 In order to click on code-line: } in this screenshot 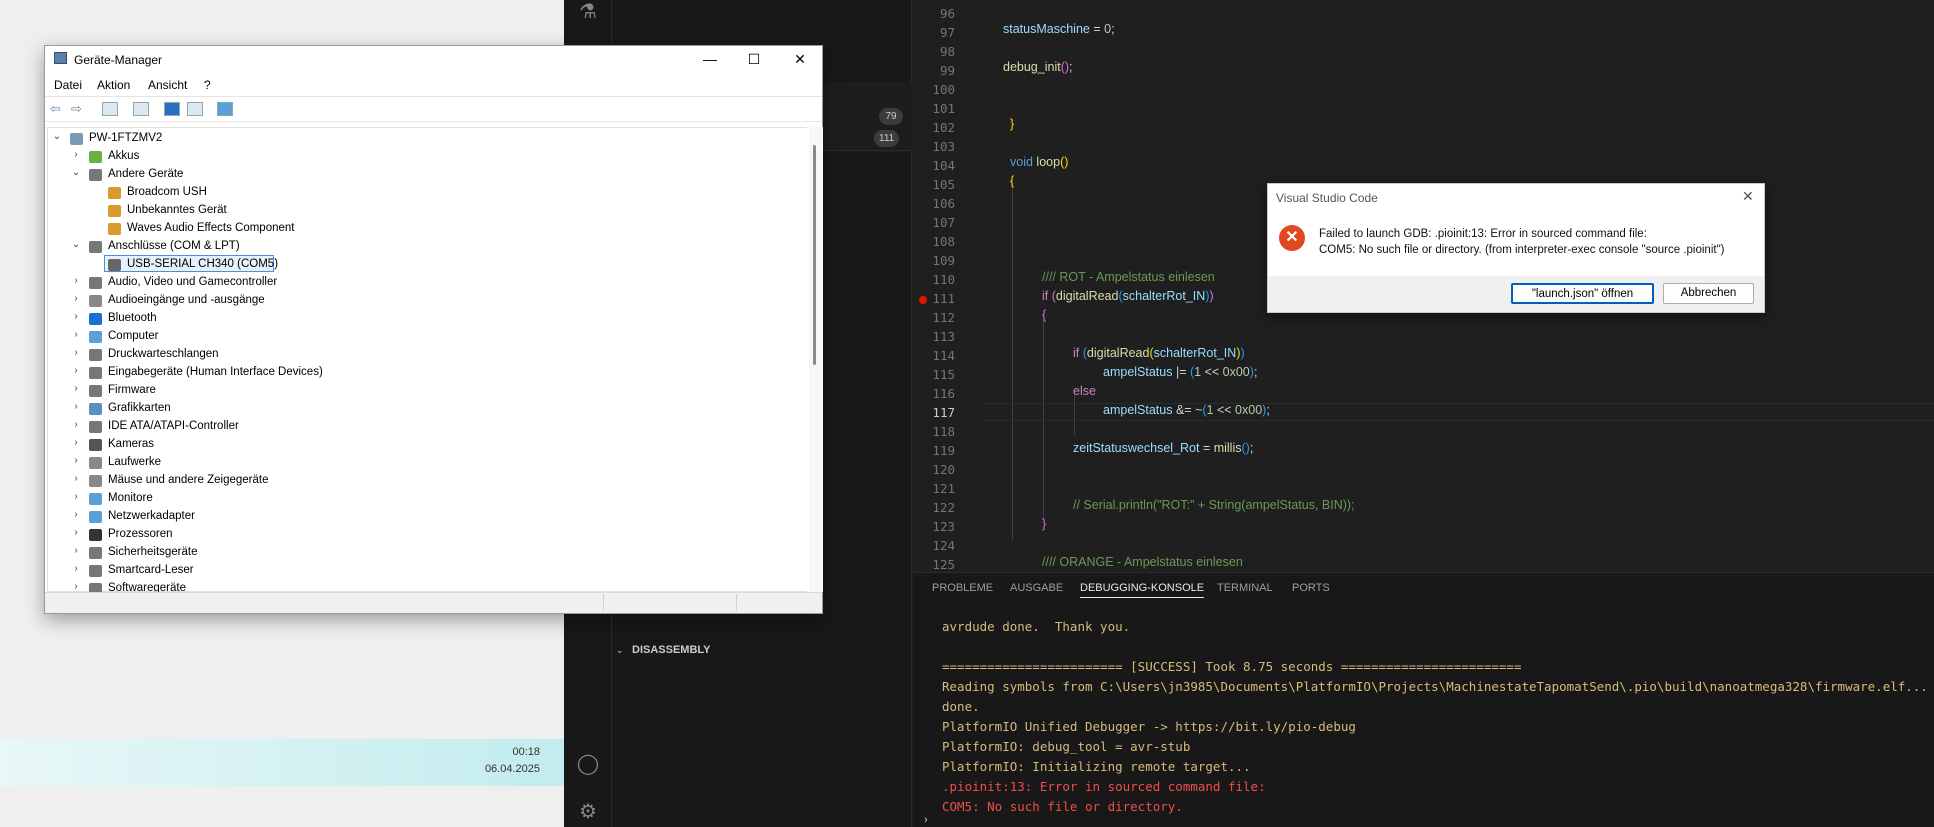, I will do `click(1044, 524)`.